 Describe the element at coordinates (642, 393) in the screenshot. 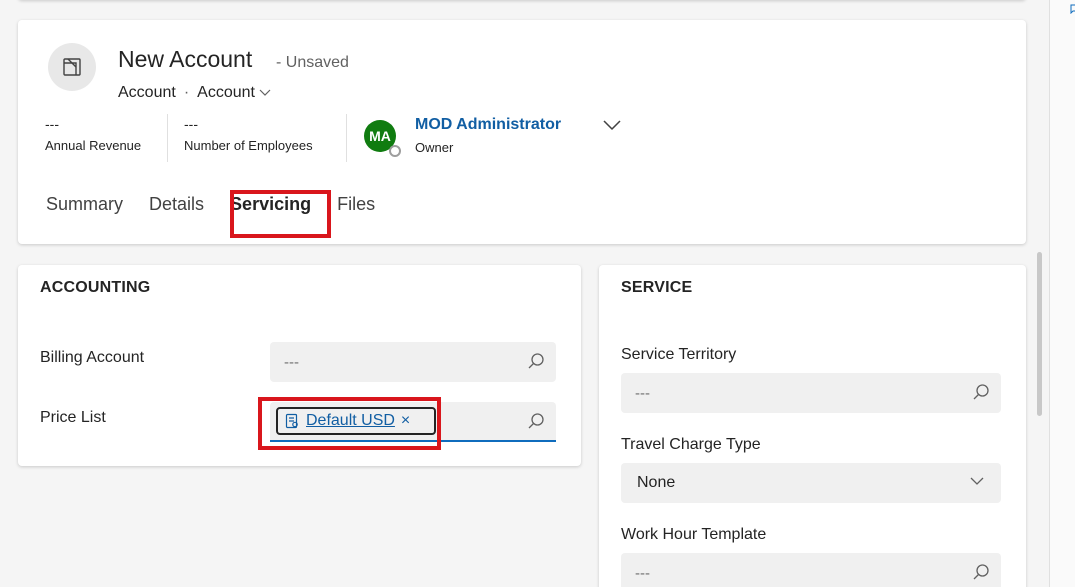

I see `service-territory-value: ---` at that location.